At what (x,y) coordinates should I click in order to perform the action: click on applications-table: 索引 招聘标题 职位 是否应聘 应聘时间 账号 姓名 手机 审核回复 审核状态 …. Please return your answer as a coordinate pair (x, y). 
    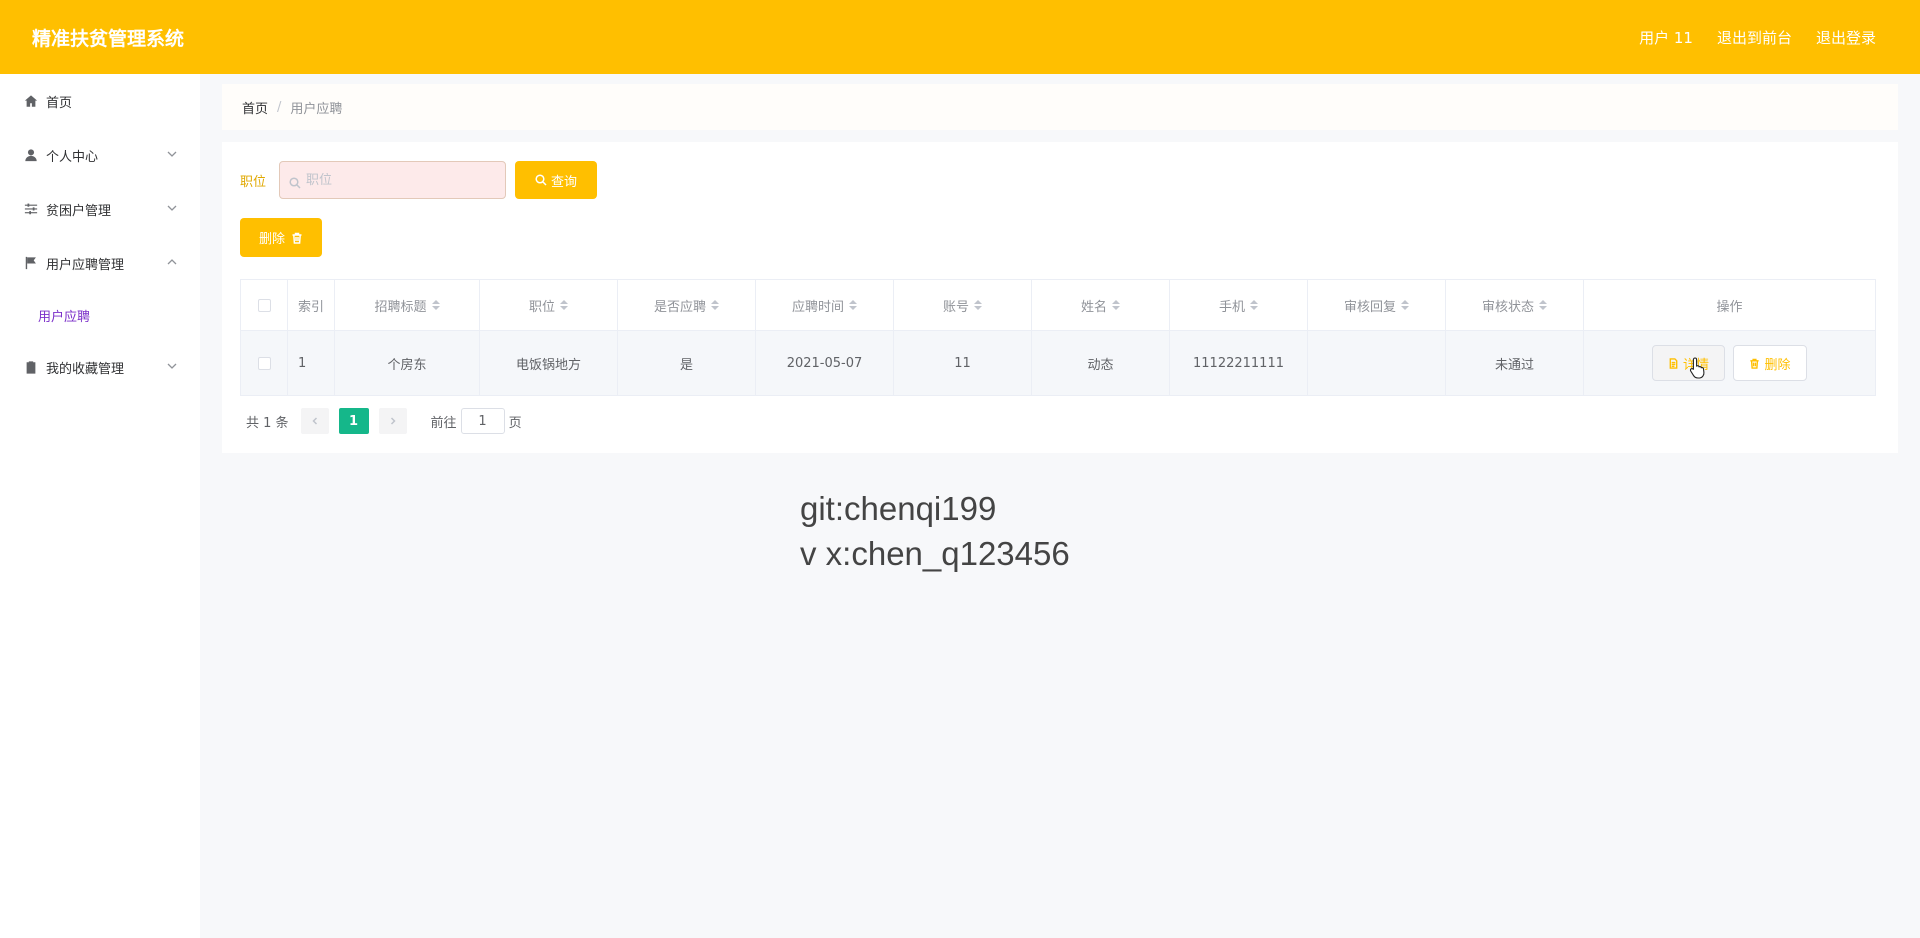
    Looking at the image, I should click on (1058, 337).